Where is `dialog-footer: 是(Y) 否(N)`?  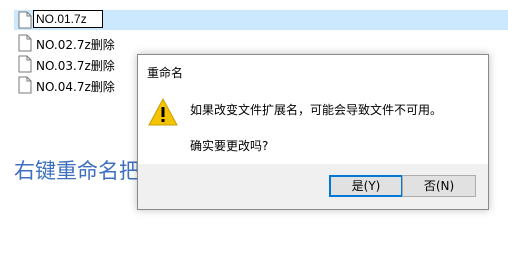
dialog-footer: 是(Y) 否(N) is located at coordinates (313, 186).